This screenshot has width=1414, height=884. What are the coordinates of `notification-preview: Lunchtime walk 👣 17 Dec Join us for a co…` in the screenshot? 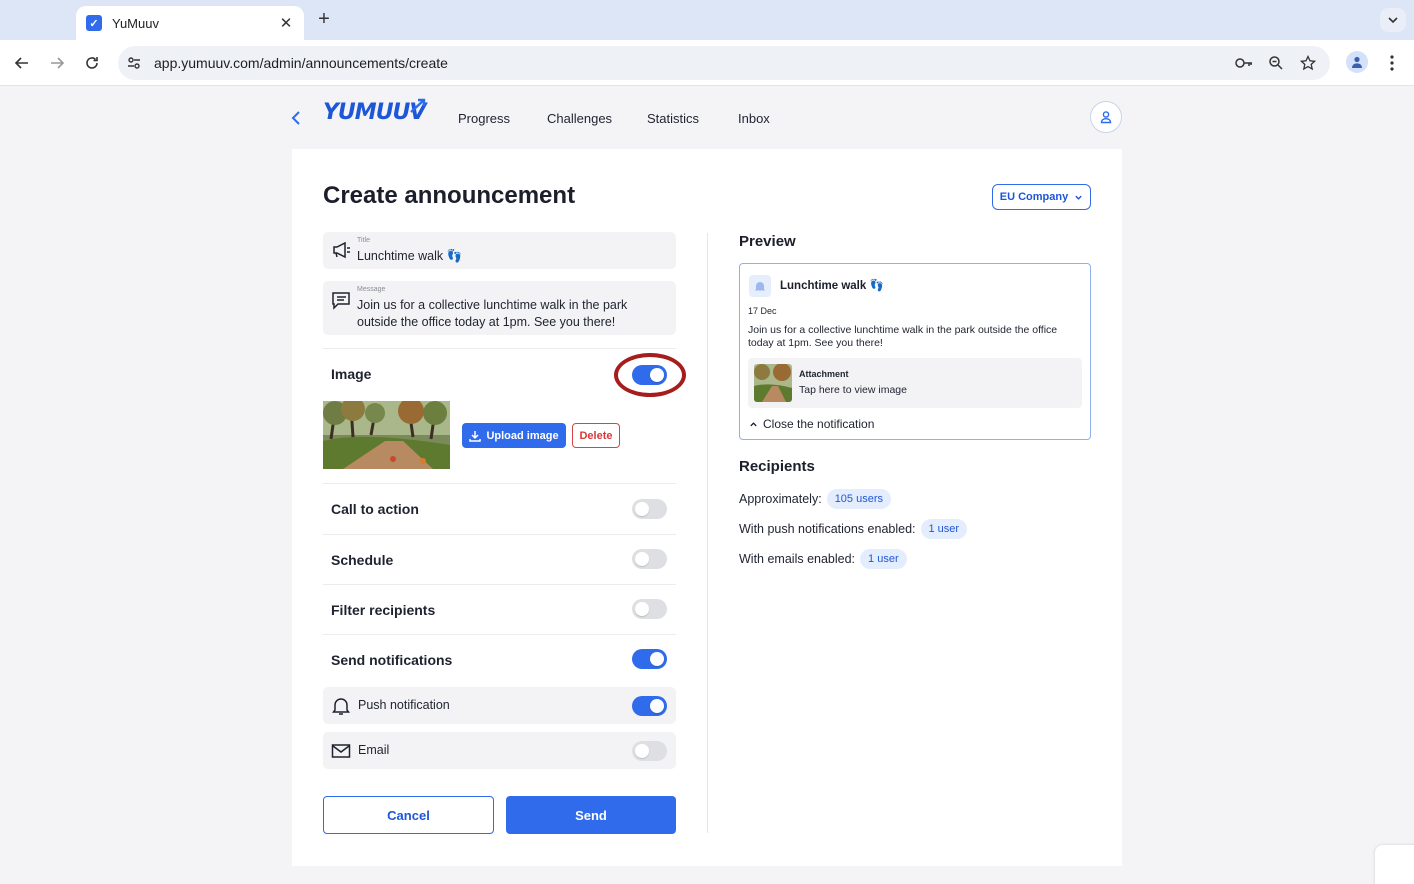 It's located at (915, 351).